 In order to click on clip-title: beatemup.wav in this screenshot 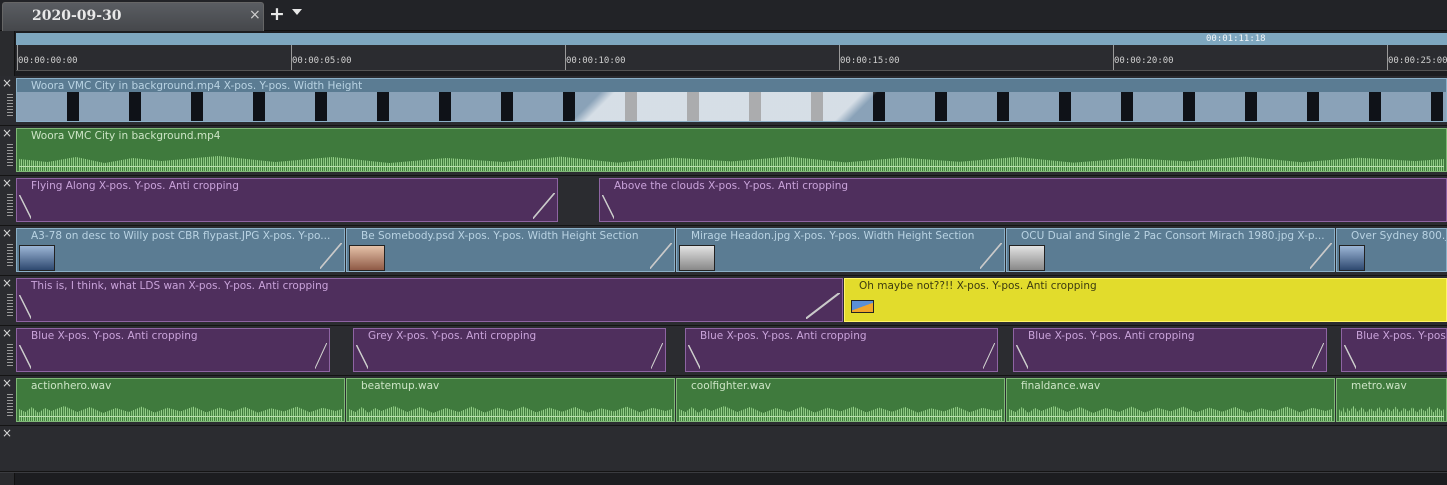, I will do `click(400, 386)`.